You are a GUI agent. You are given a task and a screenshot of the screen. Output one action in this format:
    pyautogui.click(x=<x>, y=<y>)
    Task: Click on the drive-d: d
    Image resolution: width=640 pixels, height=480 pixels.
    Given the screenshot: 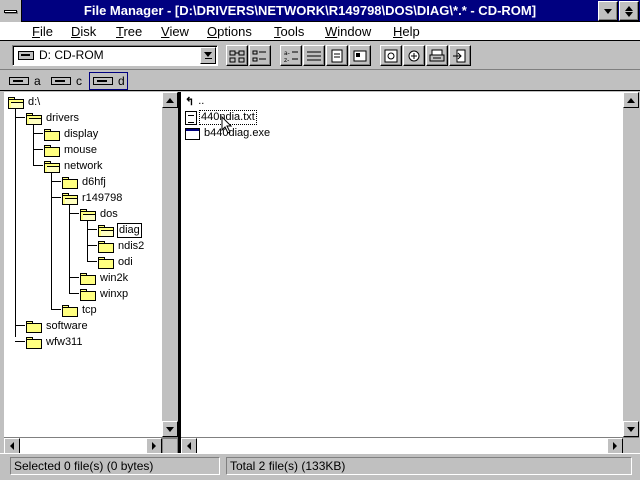 What is the action you would take?
    pyautogui.click(x=108, y=81)
    